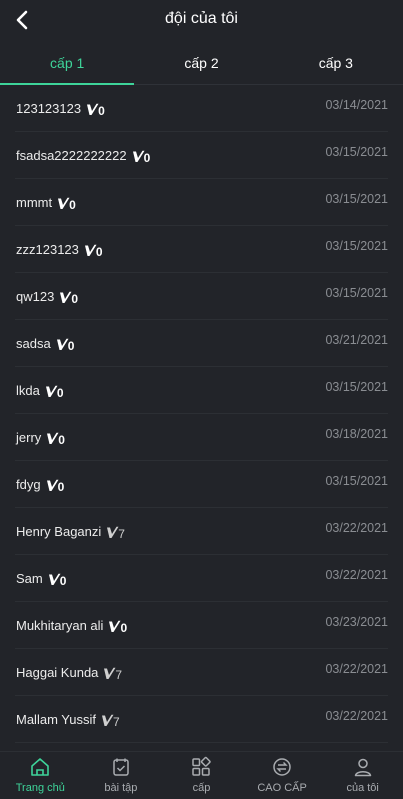  I want to click on bottom-nav: Trang chủ bài tập cấp CAO CẤP của tôi, so click(201, 775).